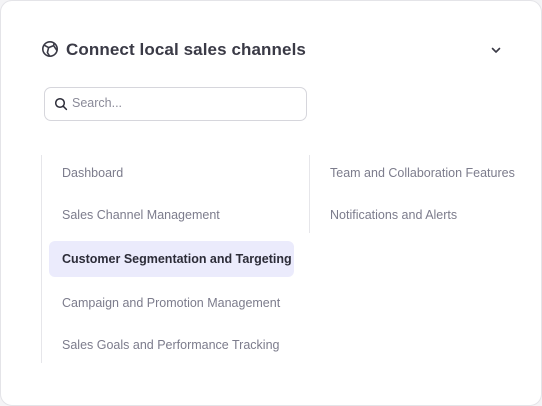  I want to click on menu-item-team-collaboration: Team and Collaboration Features, so click(428, 173).